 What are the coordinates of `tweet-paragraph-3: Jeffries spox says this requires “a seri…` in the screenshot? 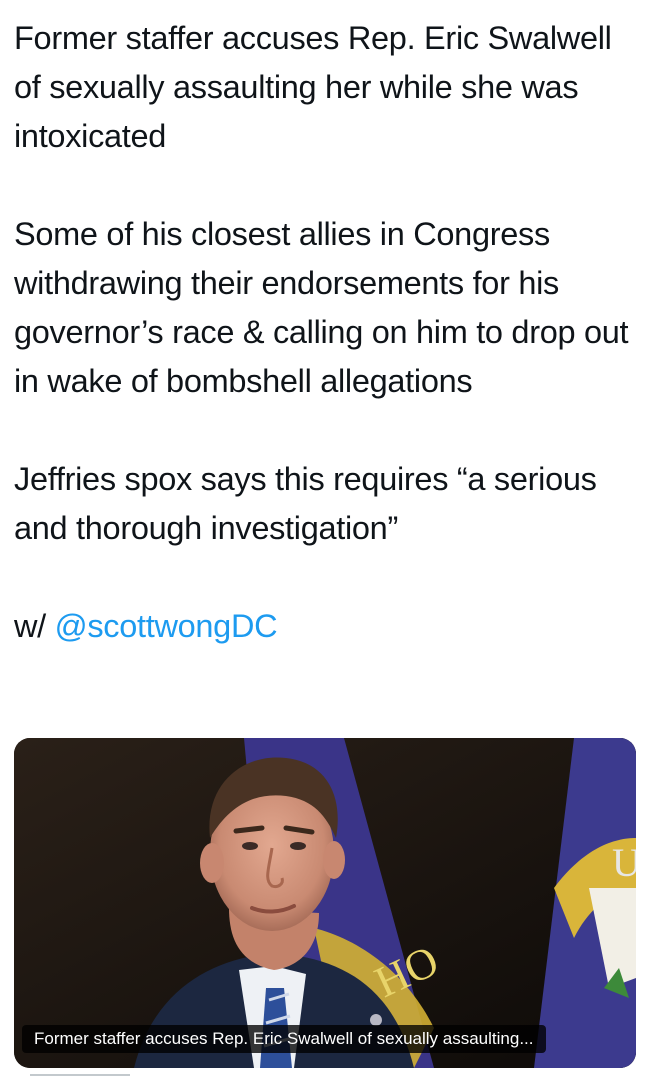 It's located at (305, 503).